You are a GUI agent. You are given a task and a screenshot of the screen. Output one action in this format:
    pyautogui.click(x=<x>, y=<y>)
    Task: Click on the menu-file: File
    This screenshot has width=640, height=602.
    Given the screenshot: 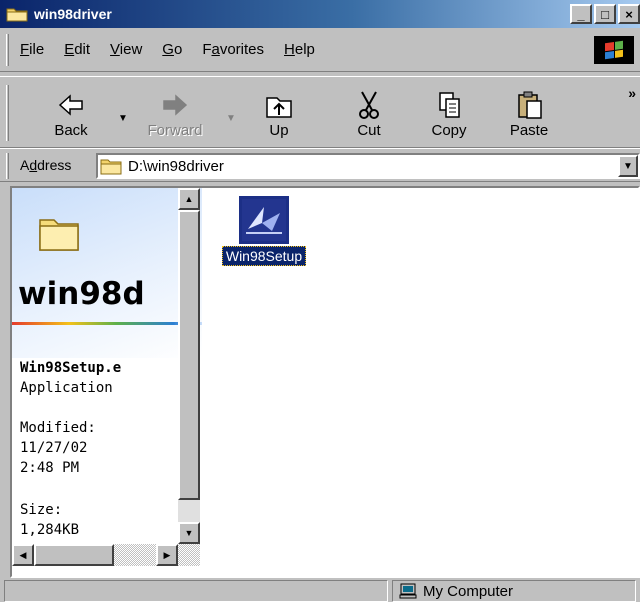 What is the action you would take?
    pyautogui.click(x=32, y=49)
    